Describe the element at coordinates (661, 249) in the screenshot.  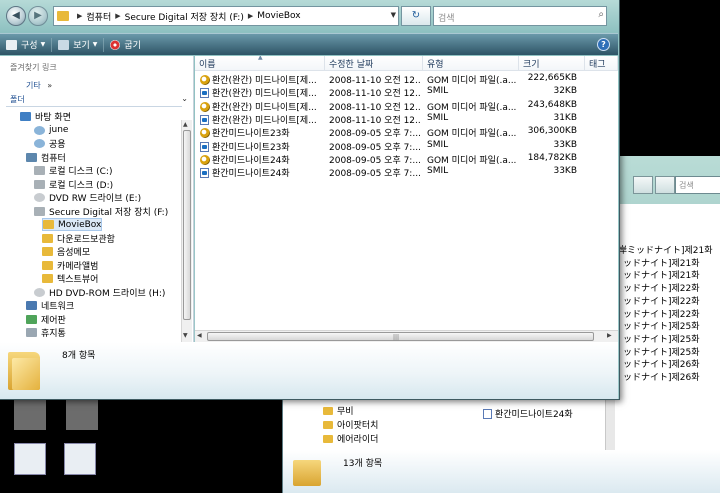
I see `background-file-row: 湾岸ミッドナイト]제21화` at that location.